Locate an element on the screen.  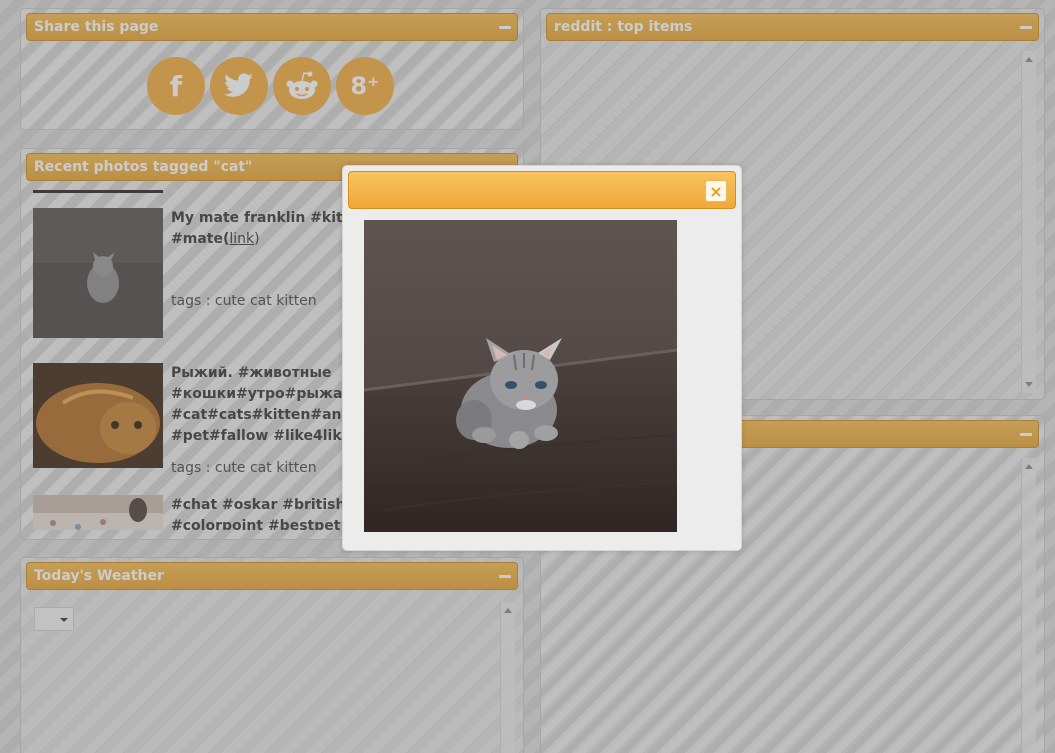
lightbox-header: × is located at coordinates (542, 190).